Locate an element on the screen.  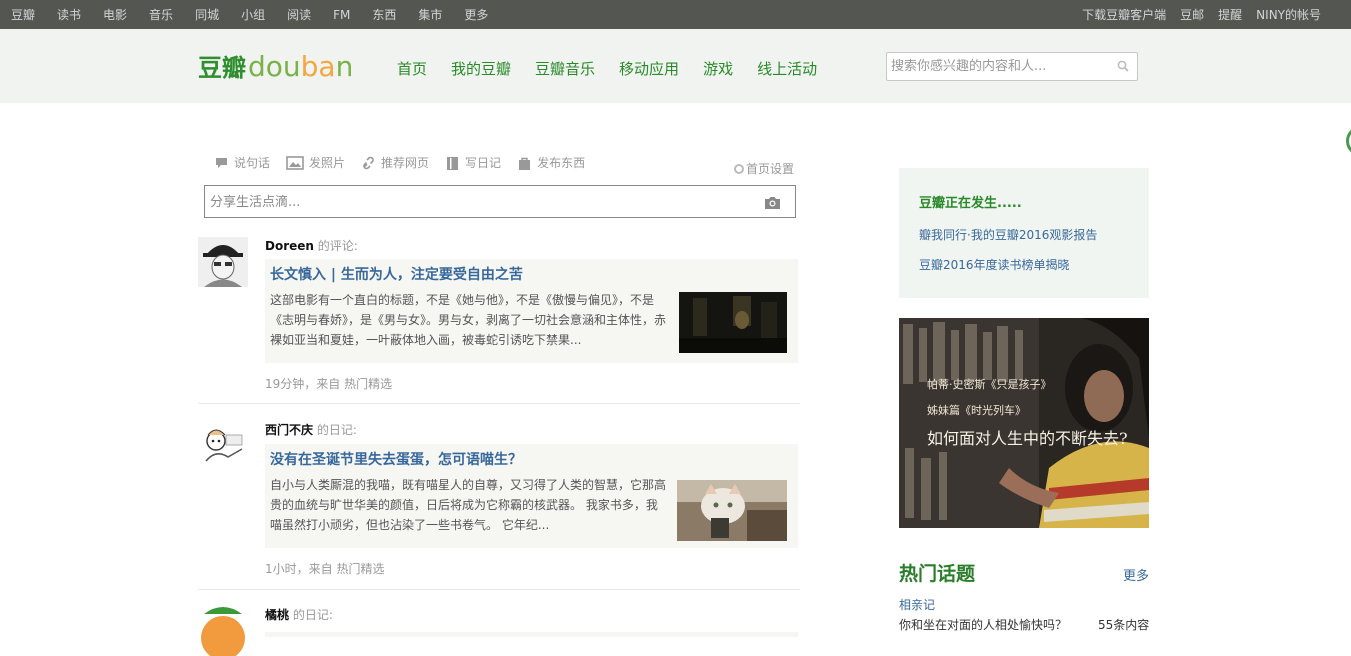
feed-card is located at coordinates (531, 634).